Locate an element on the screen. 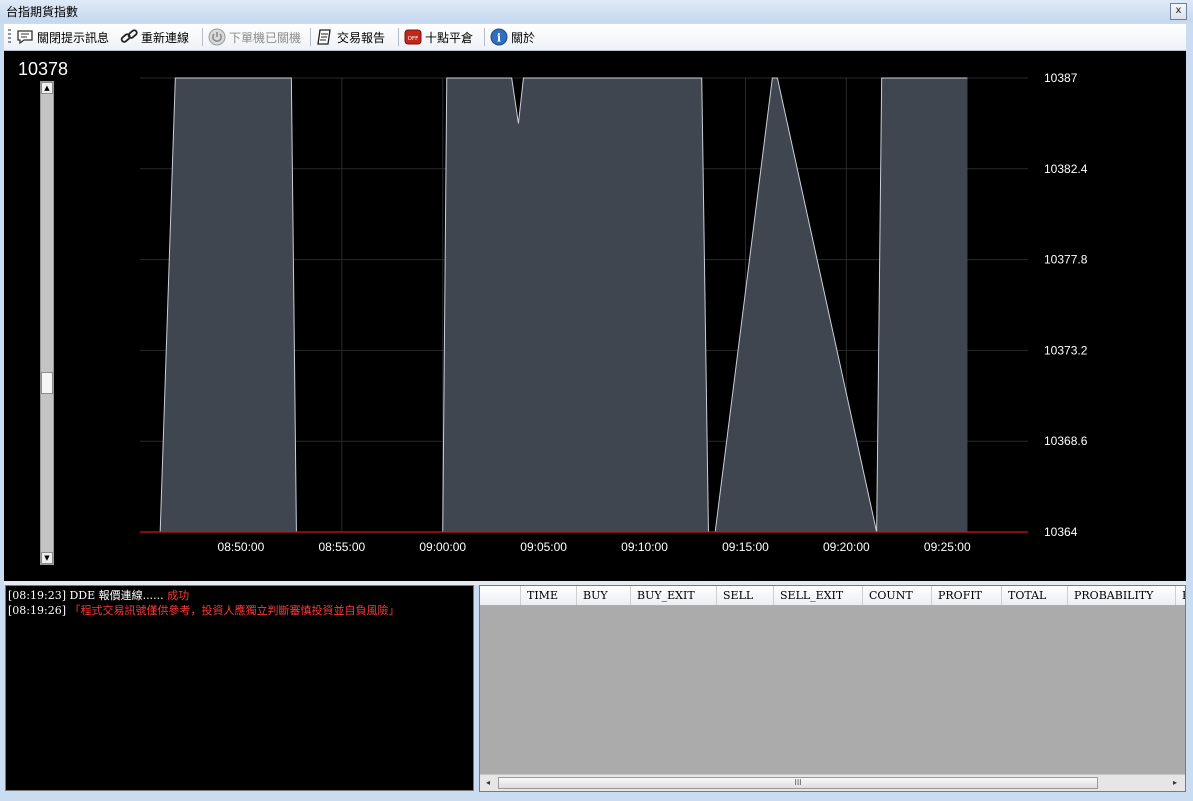  info-icon: i is located at coordinates (499, 37).